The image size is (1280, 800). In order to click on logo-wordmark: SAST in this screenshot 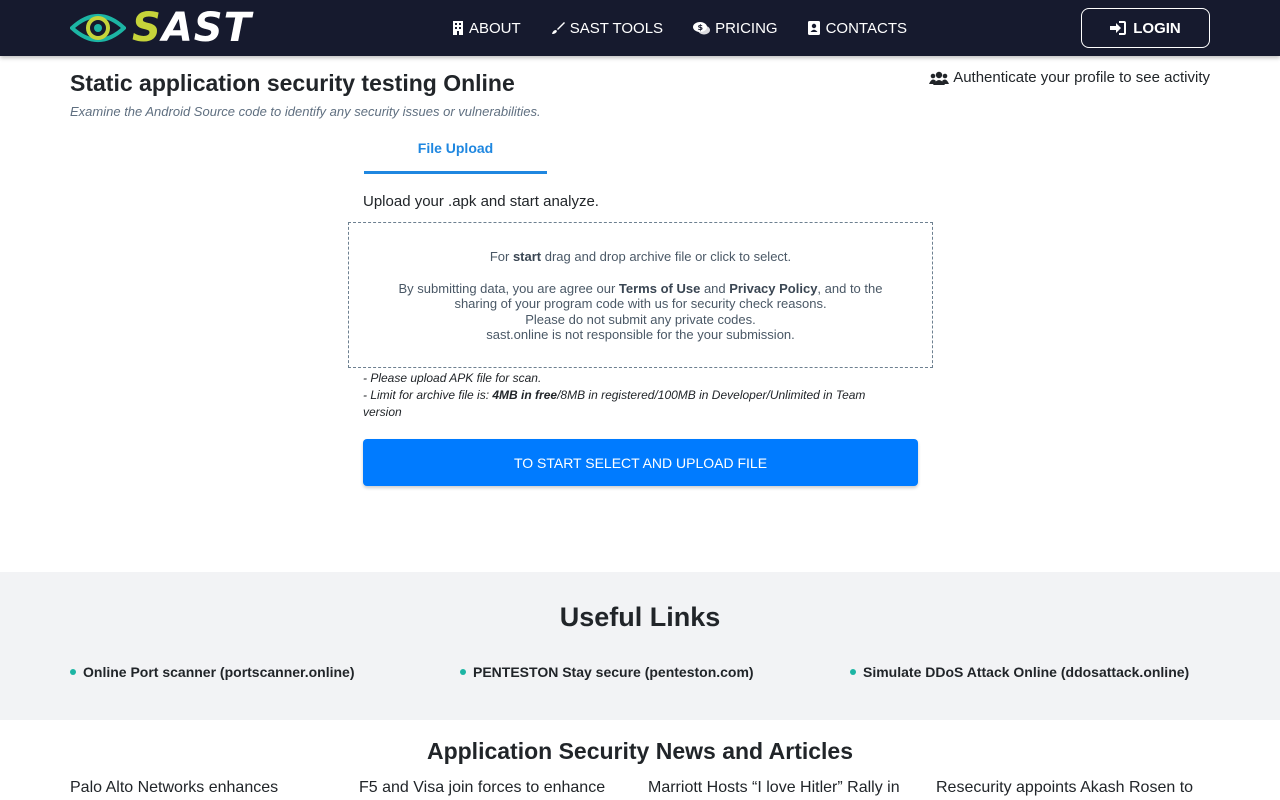, I will do `click(192, 28)`.